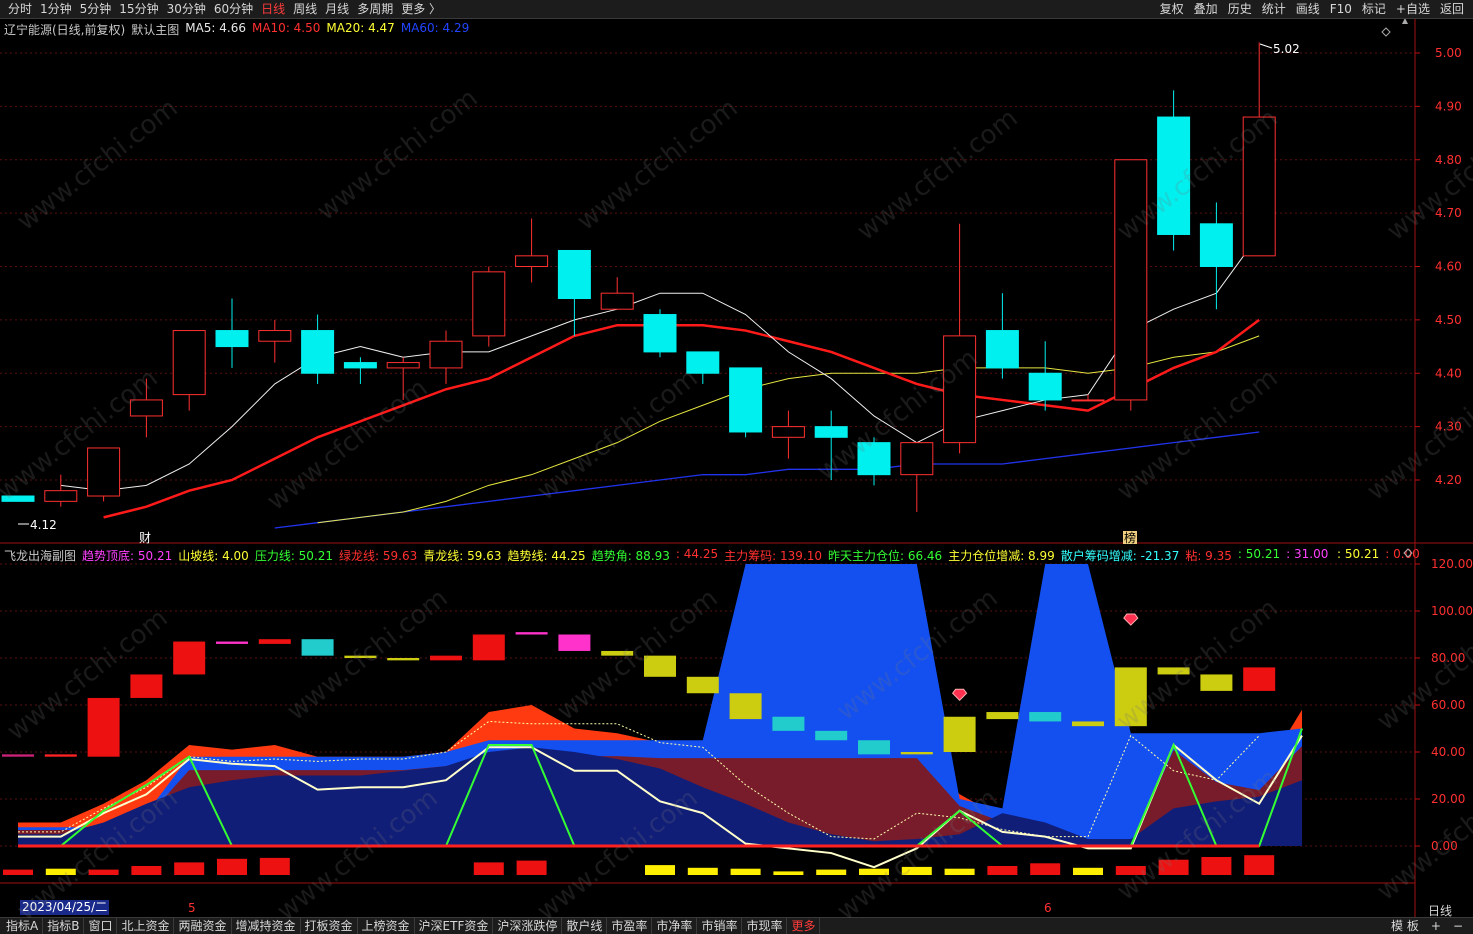 The height and width of the screenshot is (934, 1473). I want to click on period-tab-9: 多周期, so click(375, 9).